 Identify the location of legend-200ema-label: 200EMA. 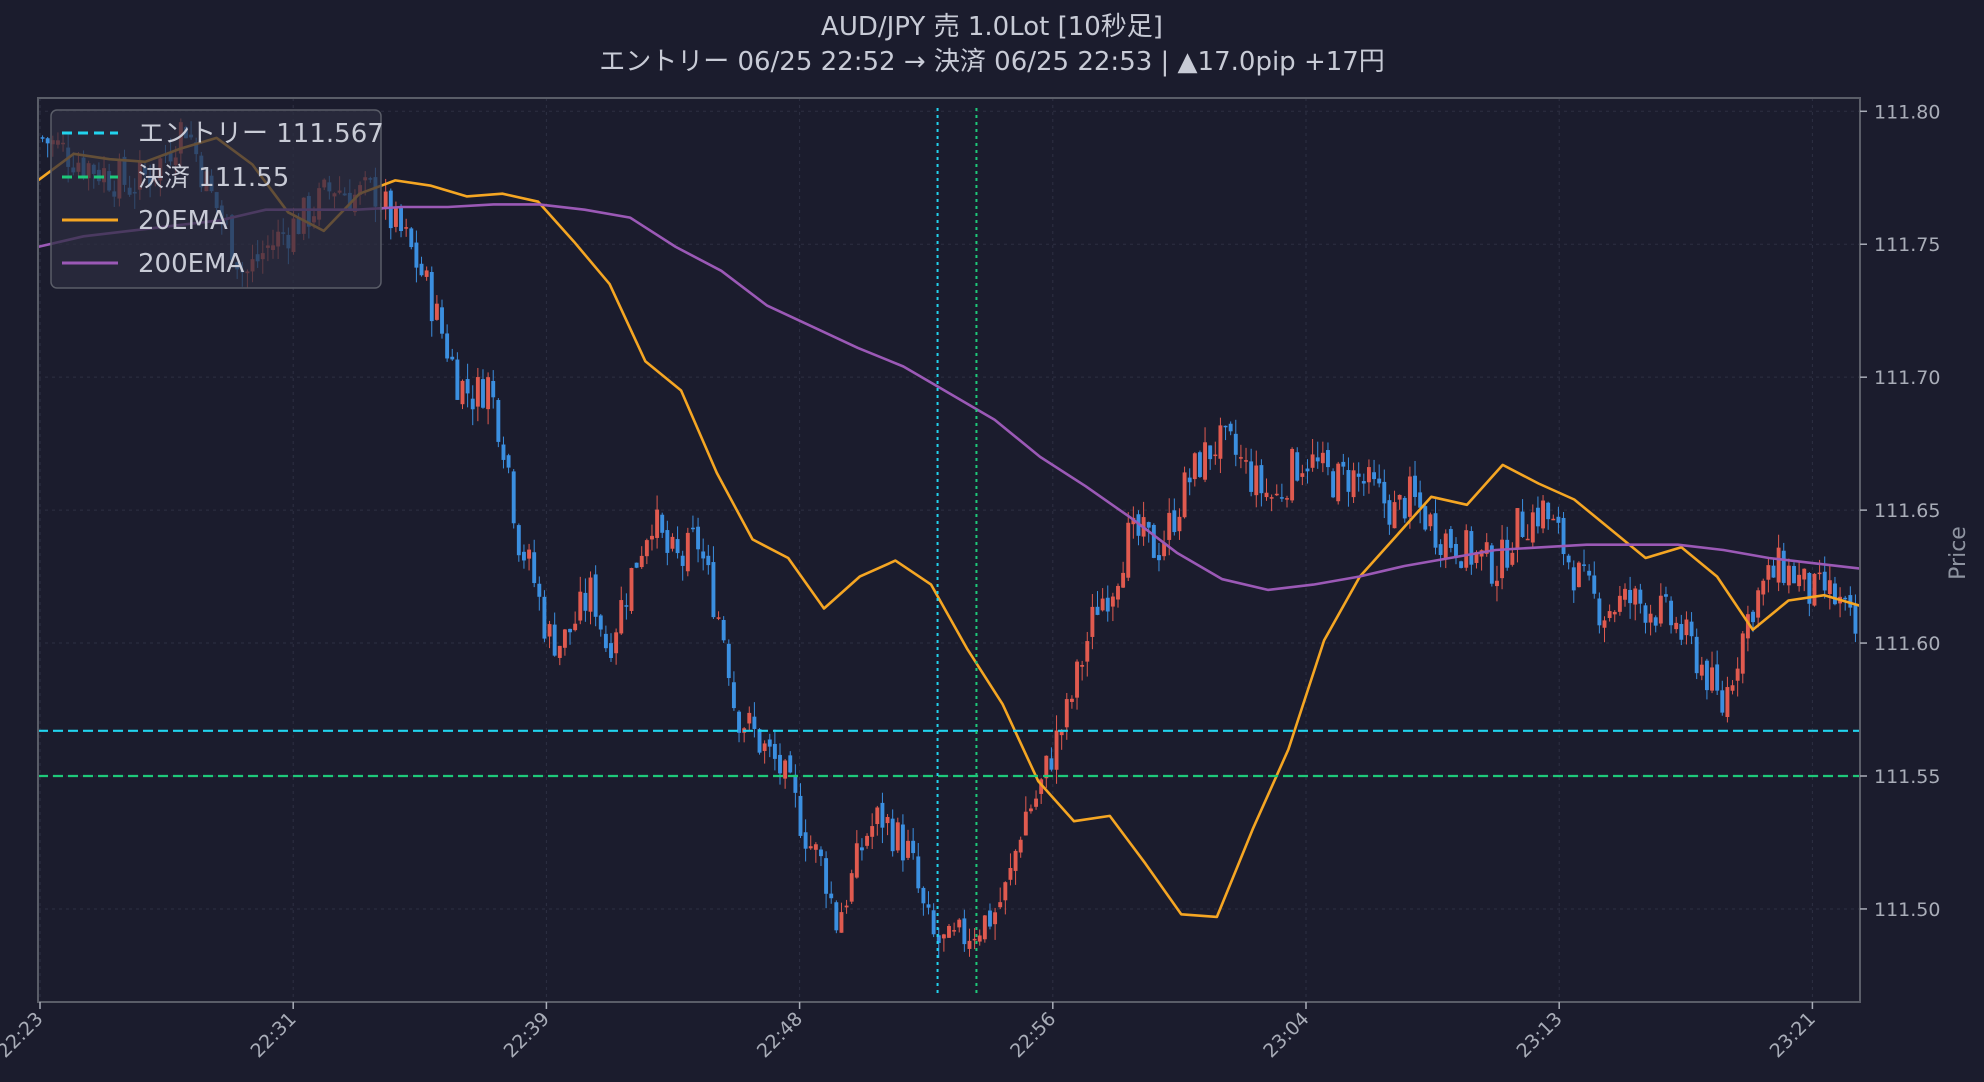
(191, 264).